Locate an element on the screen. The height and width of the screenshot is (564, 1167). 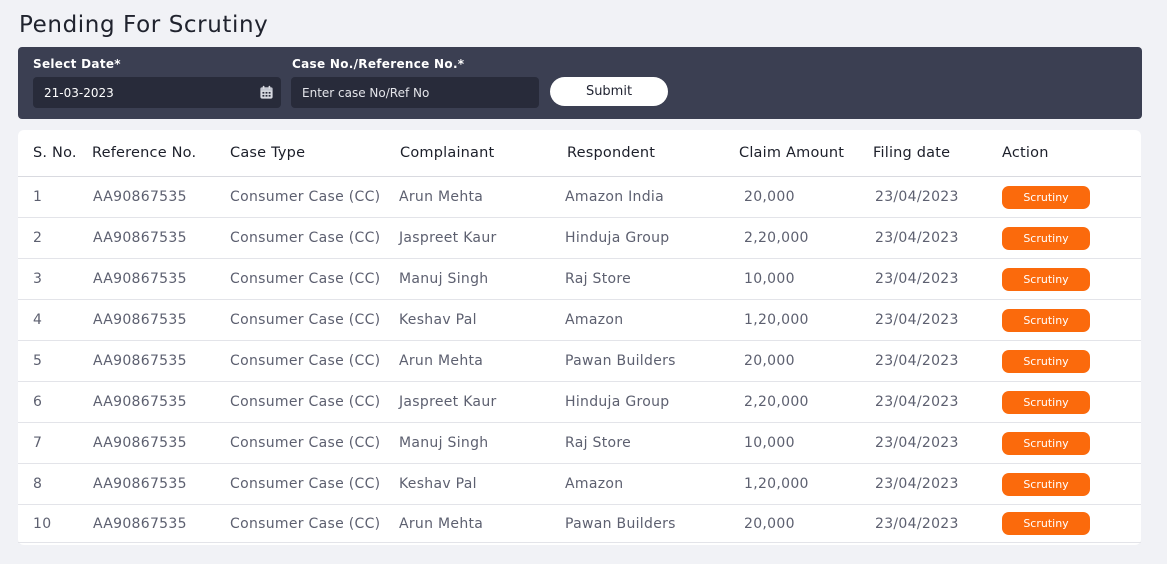
cell-sno: 8 is located at coordinates (38, 484).